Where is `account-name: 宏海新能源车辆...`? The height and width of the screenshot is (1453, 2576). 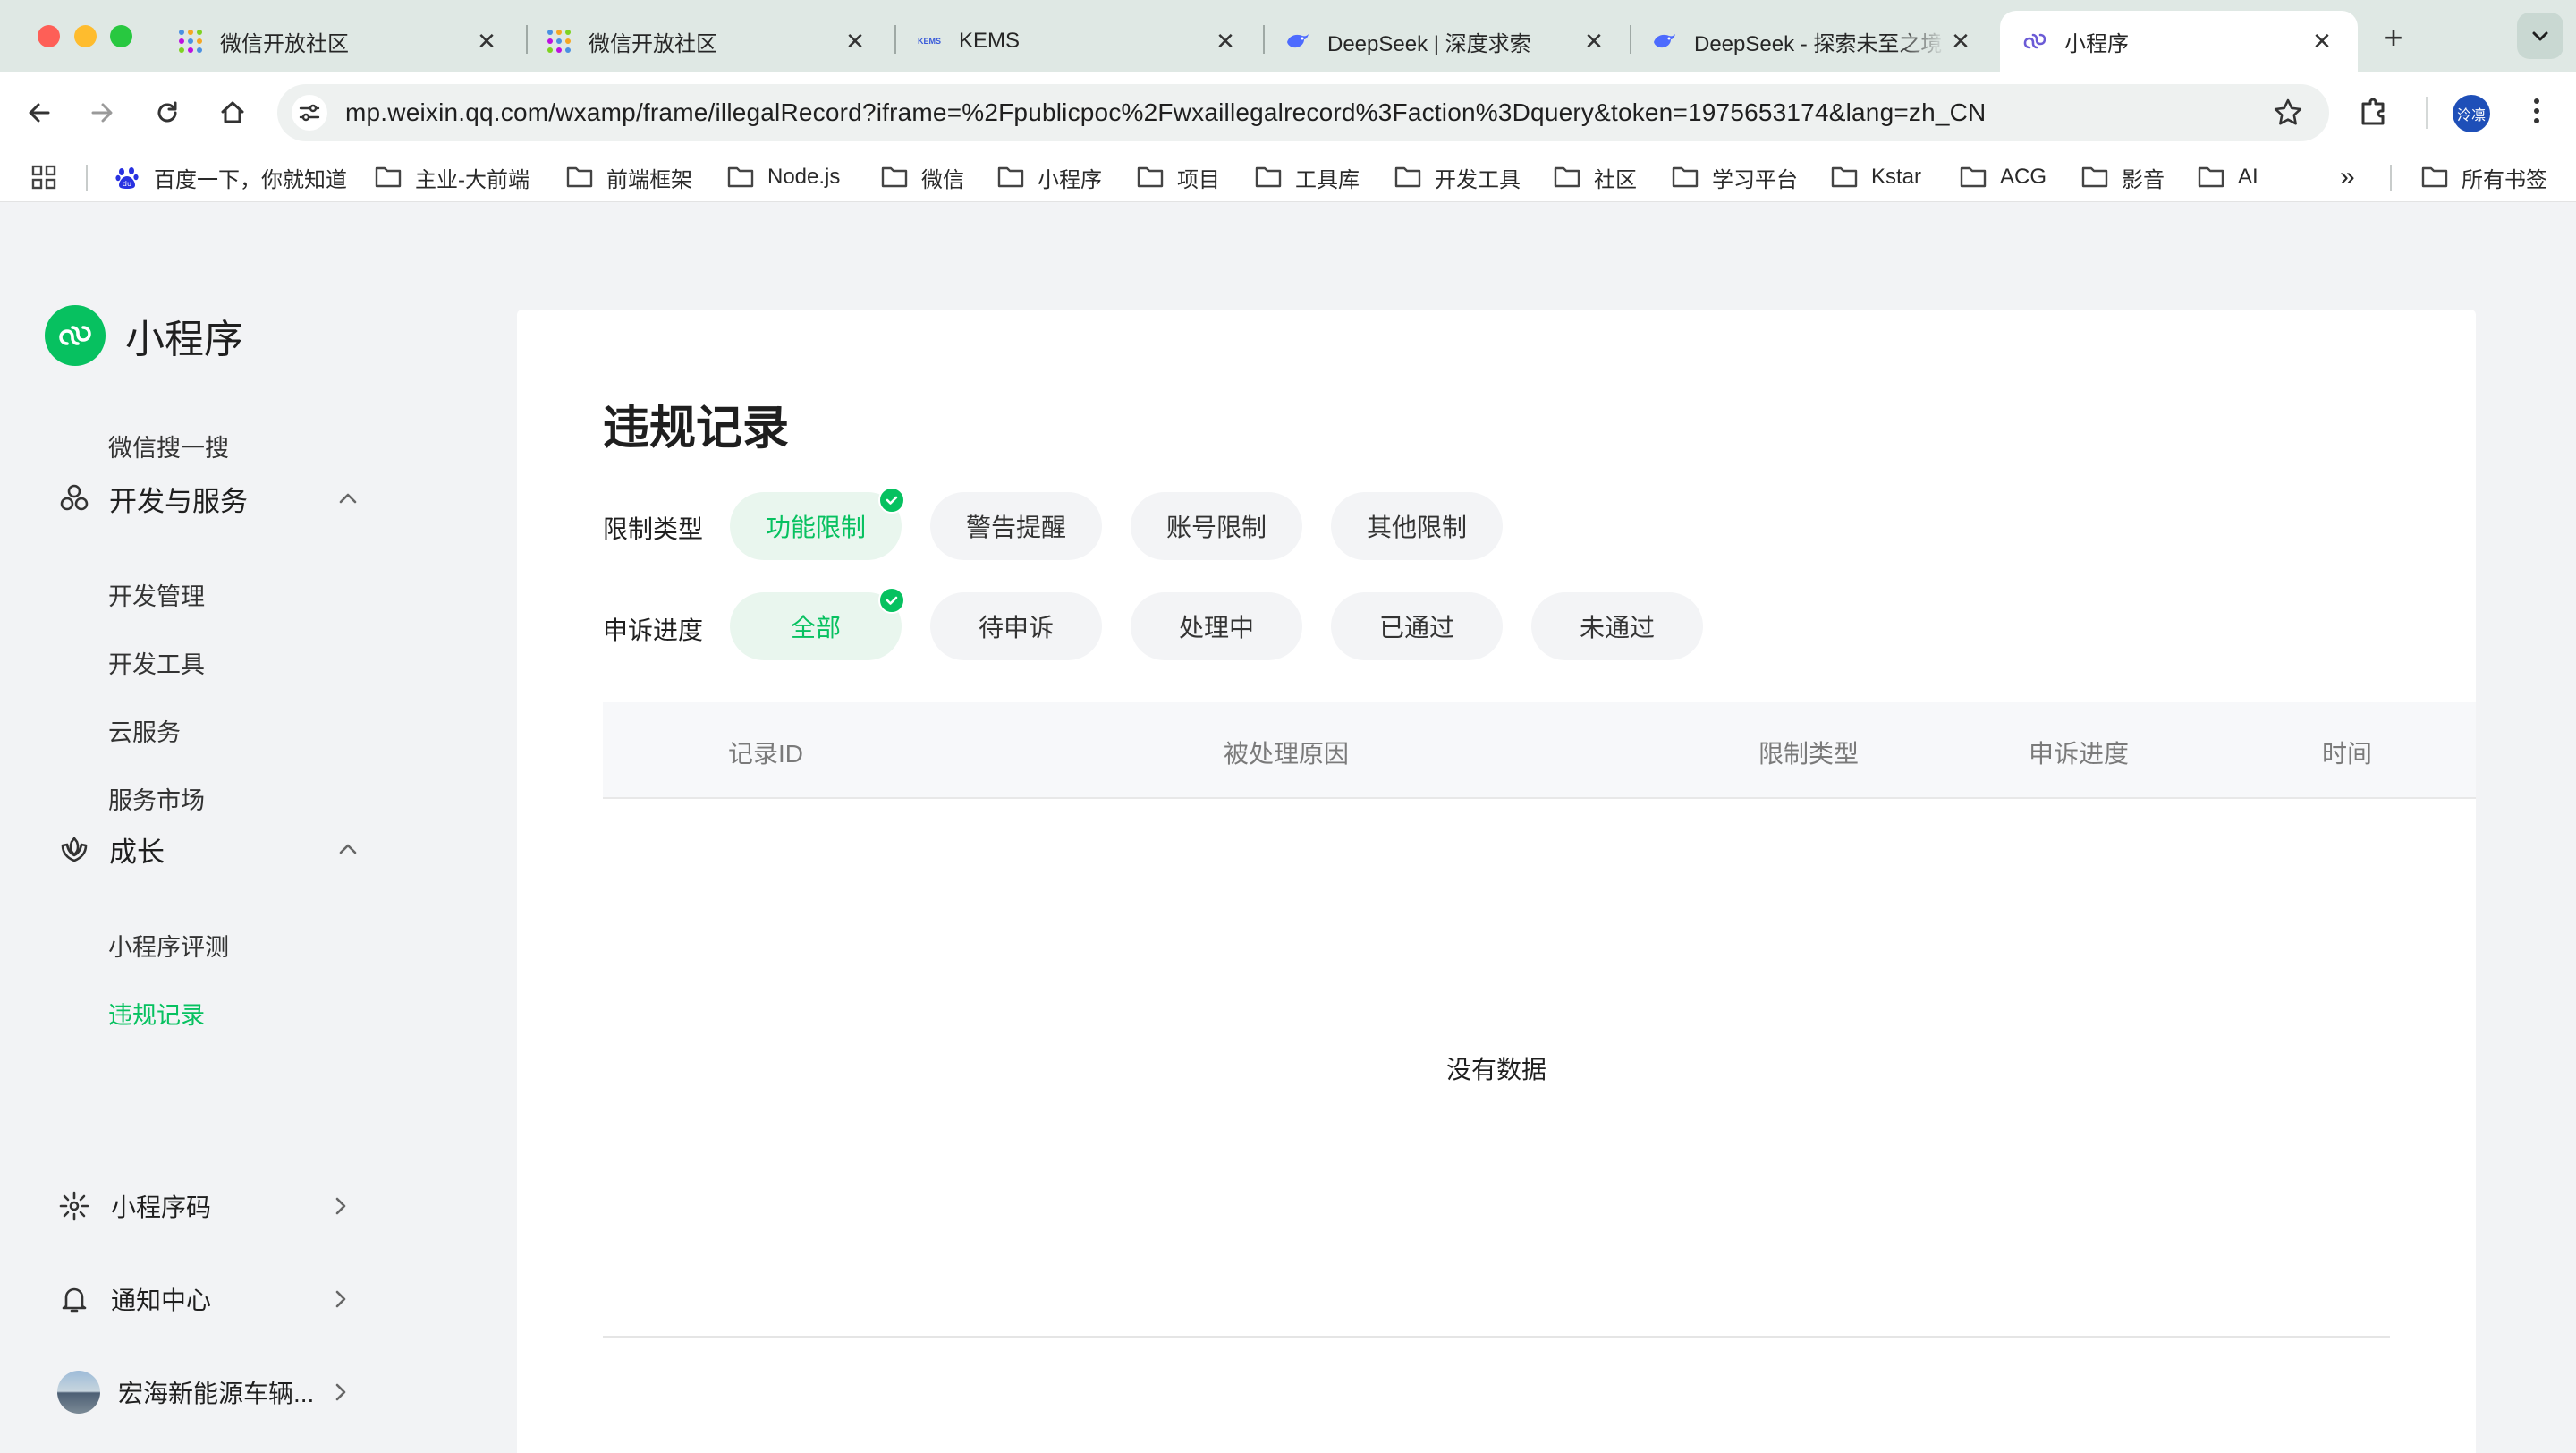
account-name: 宏海新能源车辆... is located at coordinates (216, 1393).